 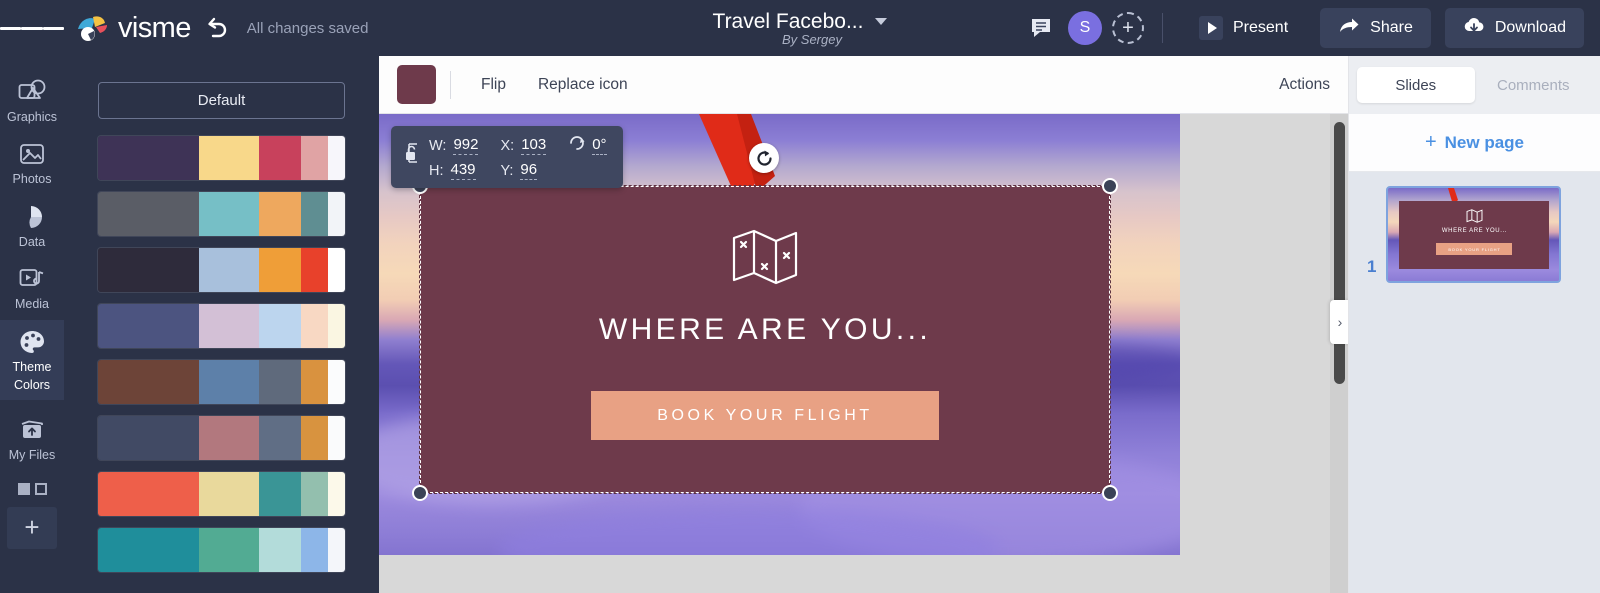 What do you see at coordinates (1416, 85) in the screenshot?
I see `tab-slides: Slides` at bounding box center [1416, 85].